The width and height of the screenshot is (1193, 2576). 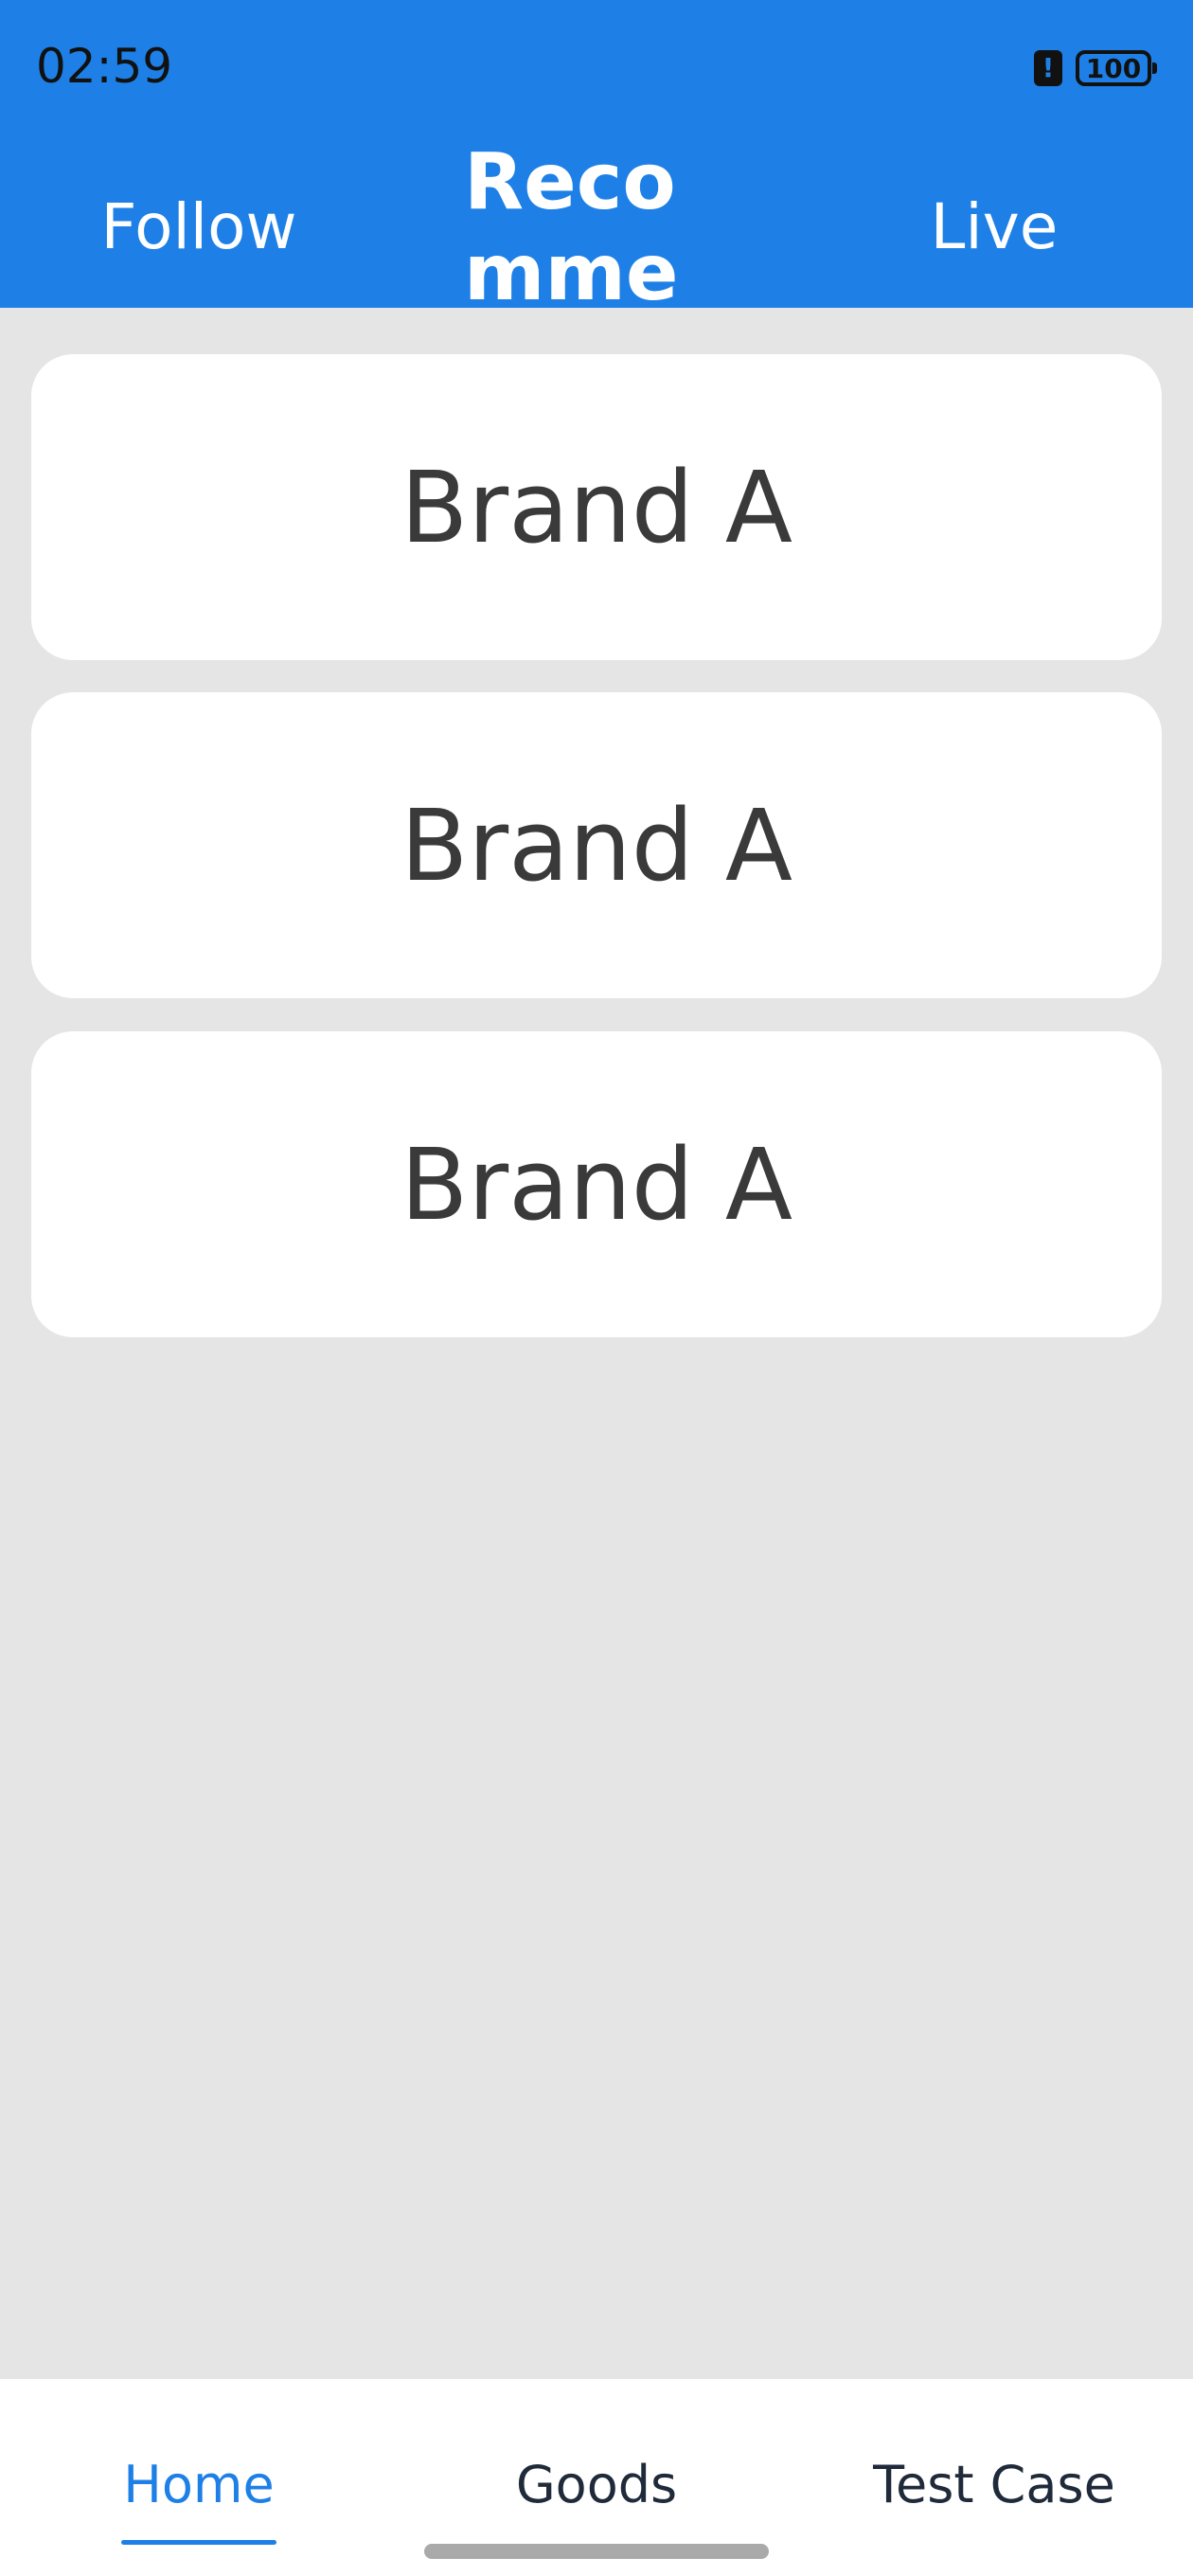 What do you see at coordinates (199, 227) in the screenshot?
I see `tab-follow: Follow` at bounding box center [199, 227].